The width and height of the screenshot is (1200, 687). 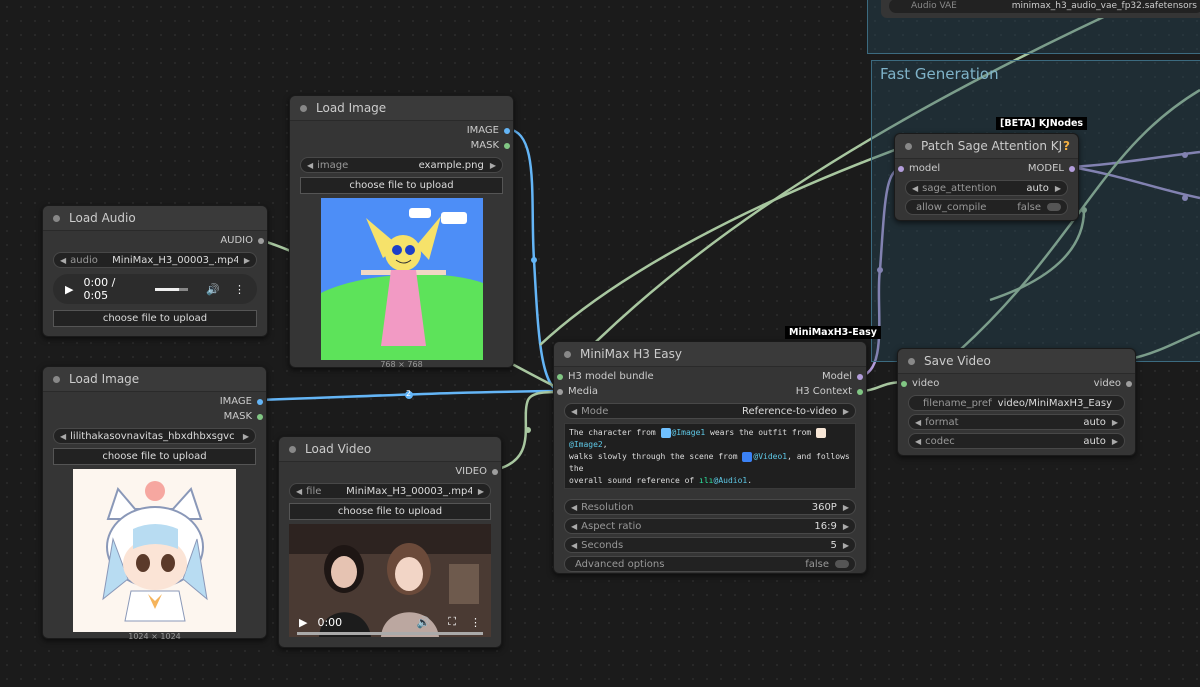 I want to click on socket-video, so click(x=495, y=472).